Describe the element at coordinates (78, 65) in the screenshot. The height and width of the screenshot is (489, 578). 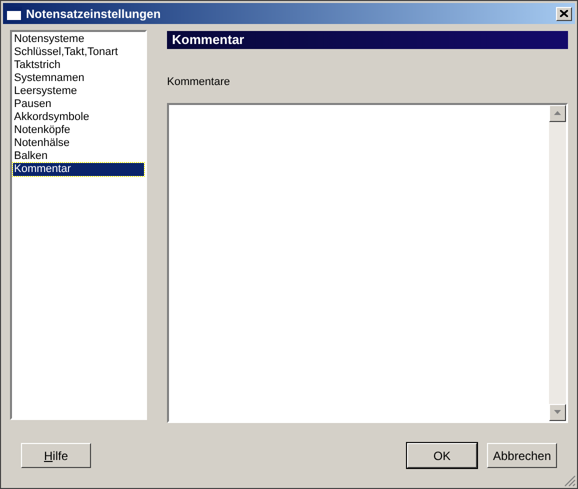
I see `category-item: Taktstrich` at that location.